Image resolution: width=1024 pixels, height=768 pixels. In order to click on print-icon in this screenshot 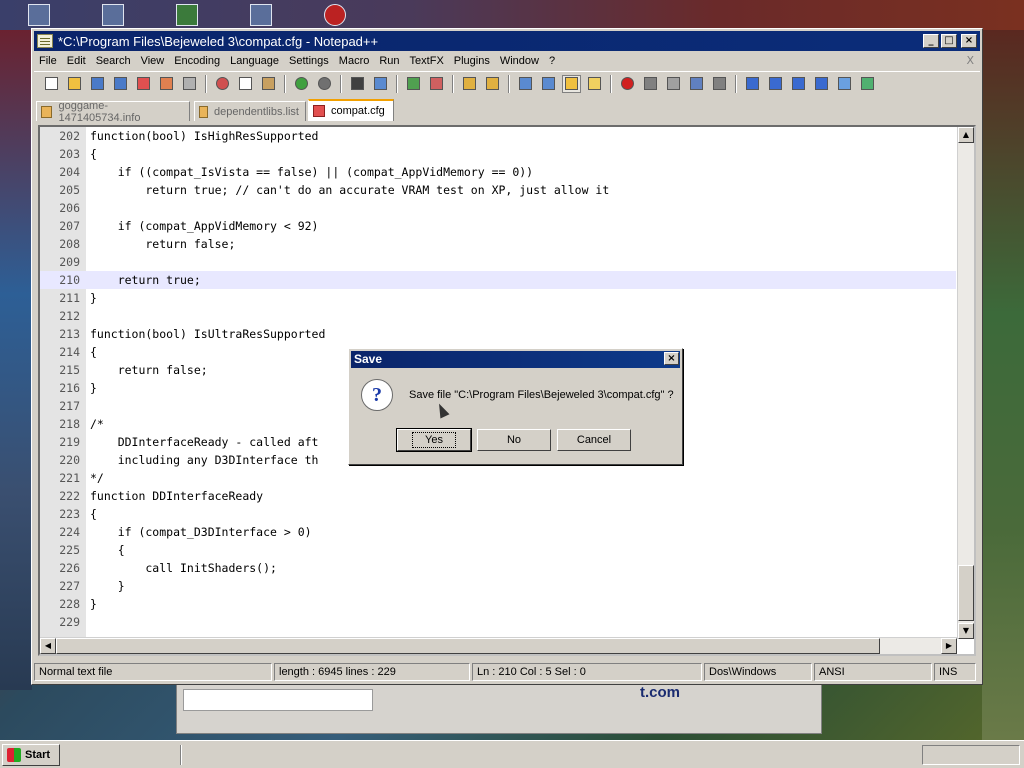, I will do `click(189, 84)`.